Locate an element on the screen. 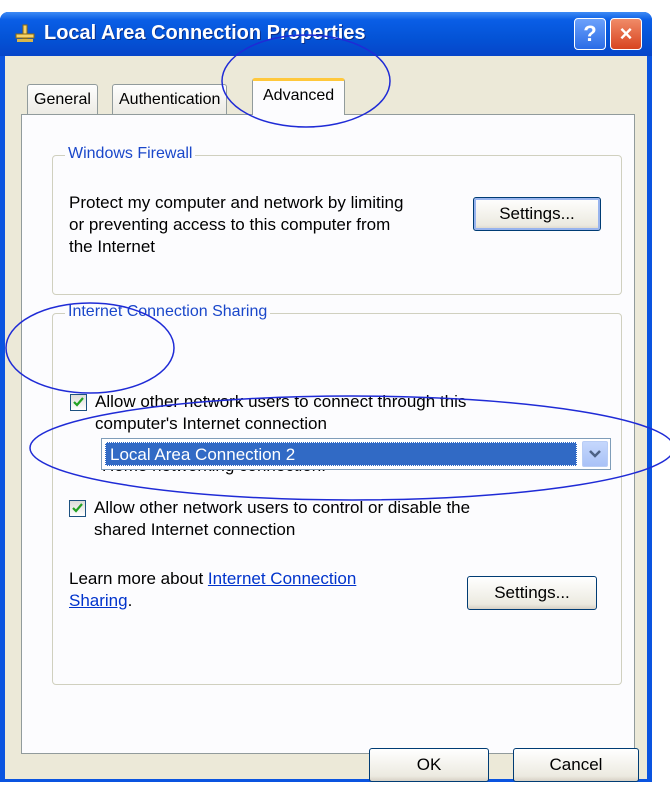  dropdown-arrow-button is located at coordinates (595, 454).